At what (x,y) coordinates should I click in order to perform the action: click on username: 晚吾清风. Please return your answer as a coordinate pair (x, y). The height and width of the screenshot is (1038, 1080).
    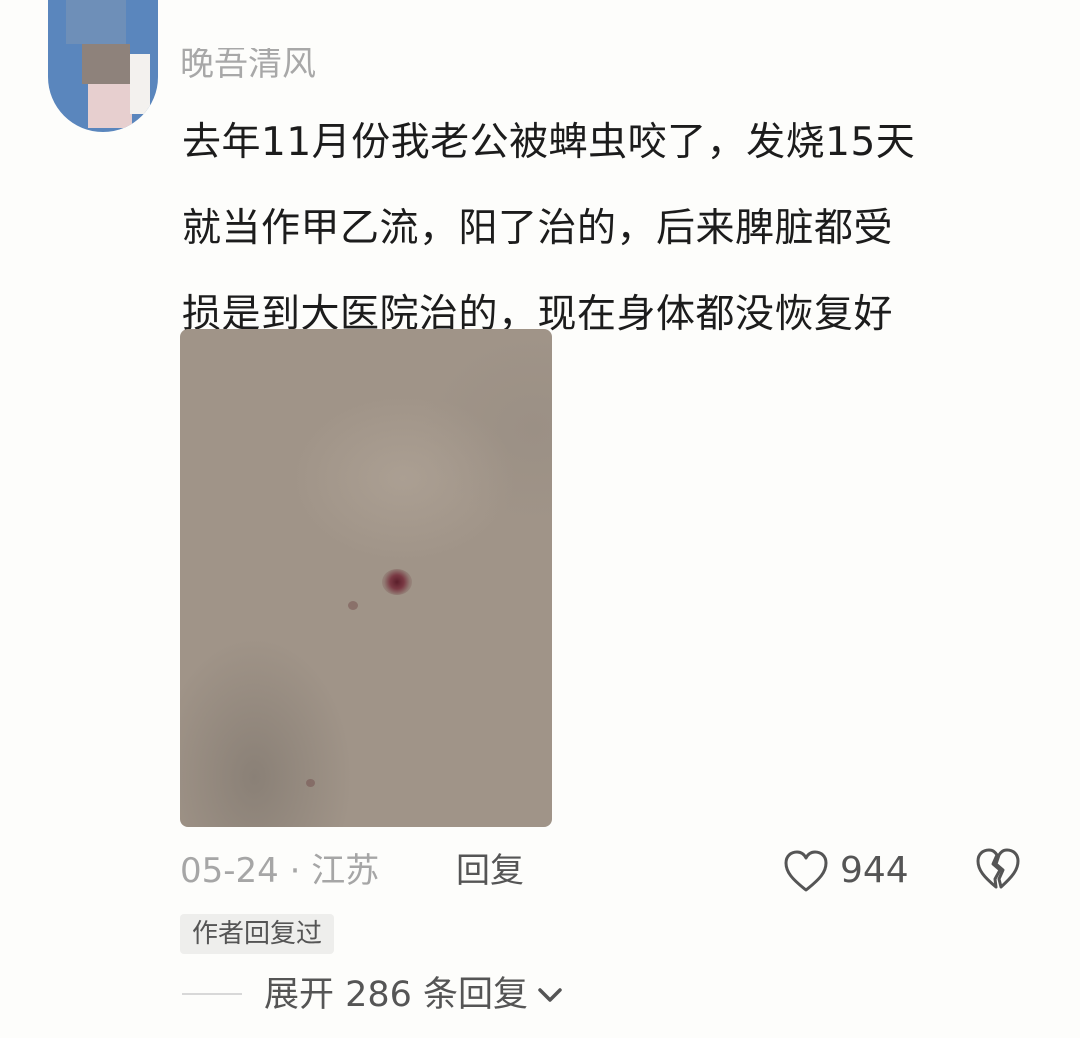
    Looking at the image, I should click on (248, 64).